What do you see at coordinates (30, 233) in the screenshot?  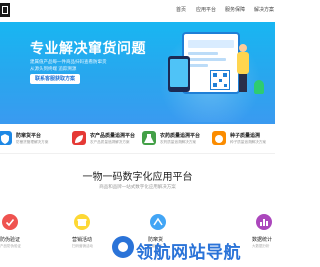 I see `app-card: 防伪验证 产品防伪验证` at bounding box center [30, 233].